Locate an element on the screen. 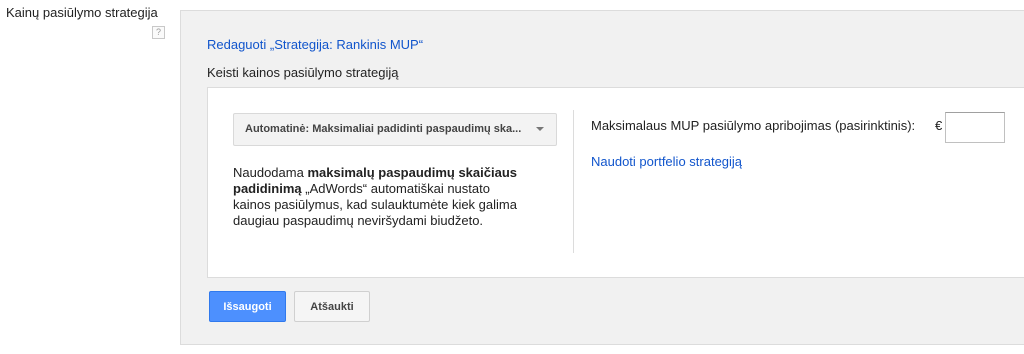 This screenshot has width=1024, height=354. edit-strategy-link: Redaguoti „Strategija: Rankinis MUP“ is located at coordinates (315, 44).